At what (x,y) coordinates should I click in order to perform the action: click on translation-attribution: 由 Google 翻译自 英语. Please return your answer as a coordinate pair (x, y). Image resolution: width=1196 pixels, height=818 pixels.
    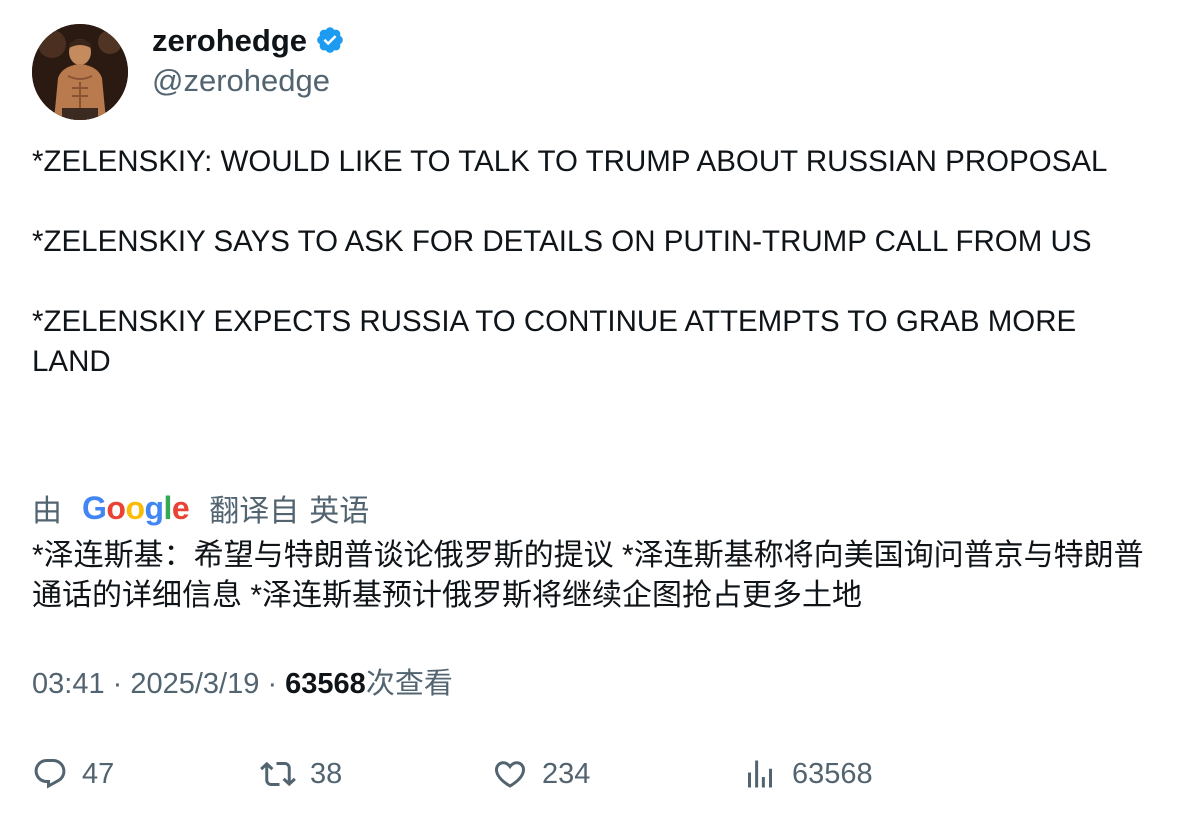
    Looking at the image, I should click on (200, 508).